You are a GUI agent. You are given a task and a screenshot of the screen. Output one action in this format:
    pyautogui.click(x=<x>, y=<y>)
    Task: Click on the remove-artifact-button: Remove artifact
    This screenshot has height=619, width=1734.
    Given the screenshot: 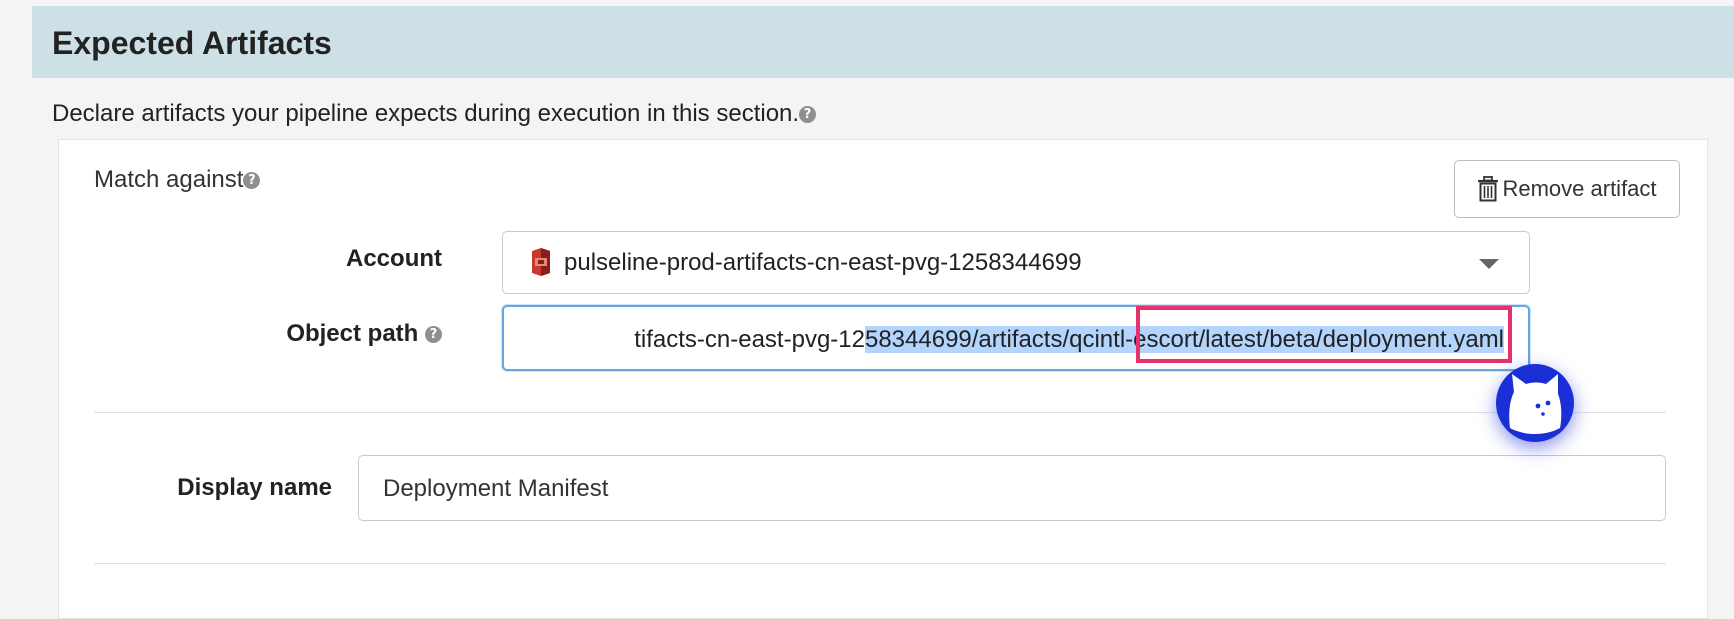 What is the action you would take?
    pyautogui.click(x=1567, y=189)
    